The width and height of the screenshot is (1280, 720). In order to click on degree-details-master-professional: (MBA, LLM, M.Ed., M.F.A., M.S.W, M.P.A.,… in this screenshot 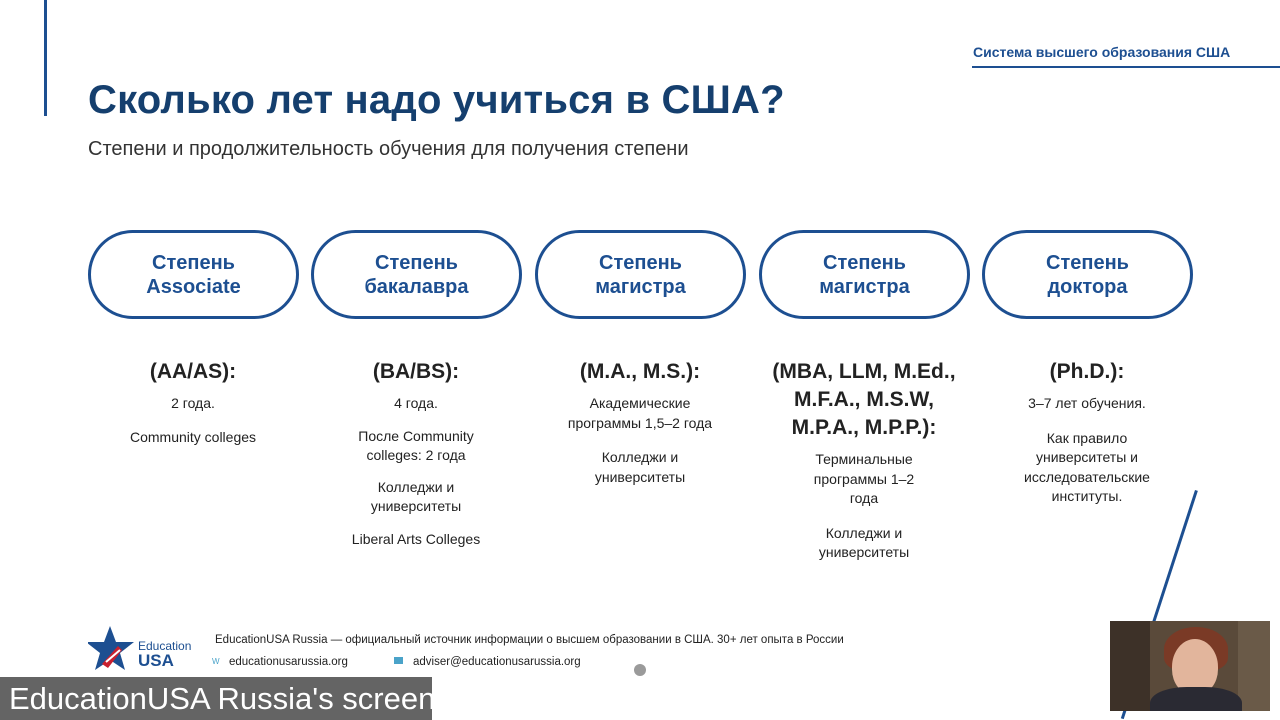, I will do `click(864, 460)`.